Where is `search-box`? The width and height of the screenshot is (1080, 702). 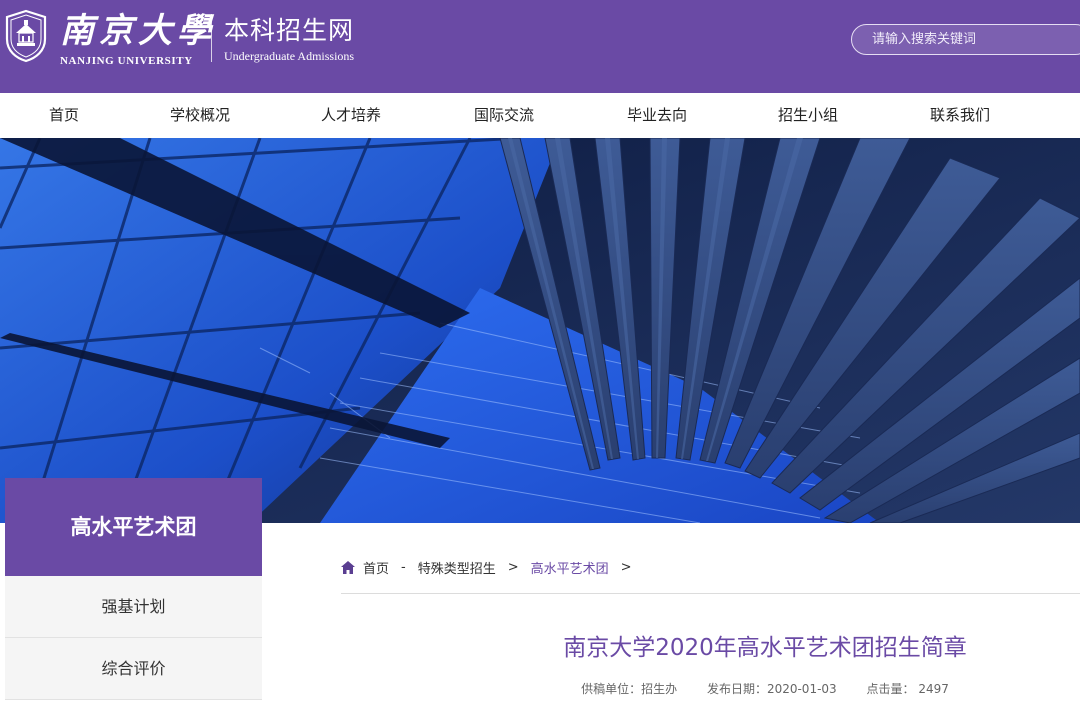 search-box is located at coordinates (965, 39).